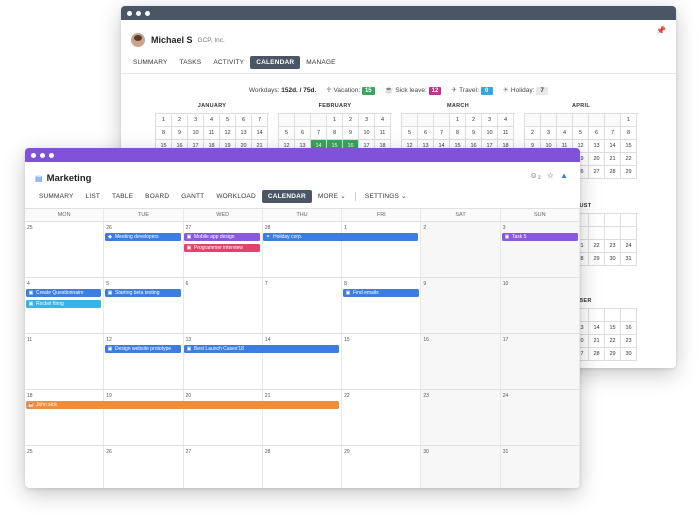 The image size is (700, 515). What do you see at coordinates (564, 175) in the screenshot?
I see `pin-icon: ▲` at bounding box center [564, 175].